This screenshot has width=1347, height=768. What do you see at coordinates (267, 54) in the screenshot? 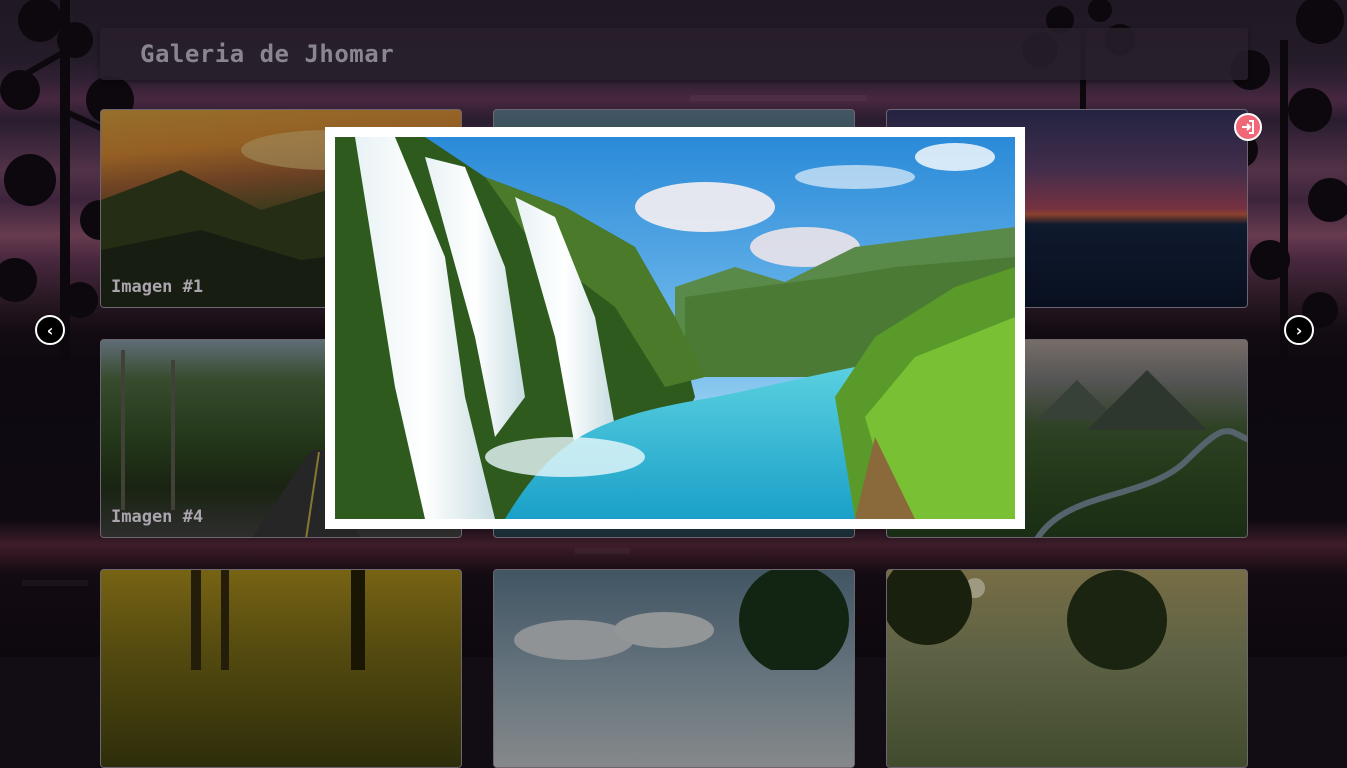
I see `page-title: Galeria de Jhomar` at bounding box center [267, 54].